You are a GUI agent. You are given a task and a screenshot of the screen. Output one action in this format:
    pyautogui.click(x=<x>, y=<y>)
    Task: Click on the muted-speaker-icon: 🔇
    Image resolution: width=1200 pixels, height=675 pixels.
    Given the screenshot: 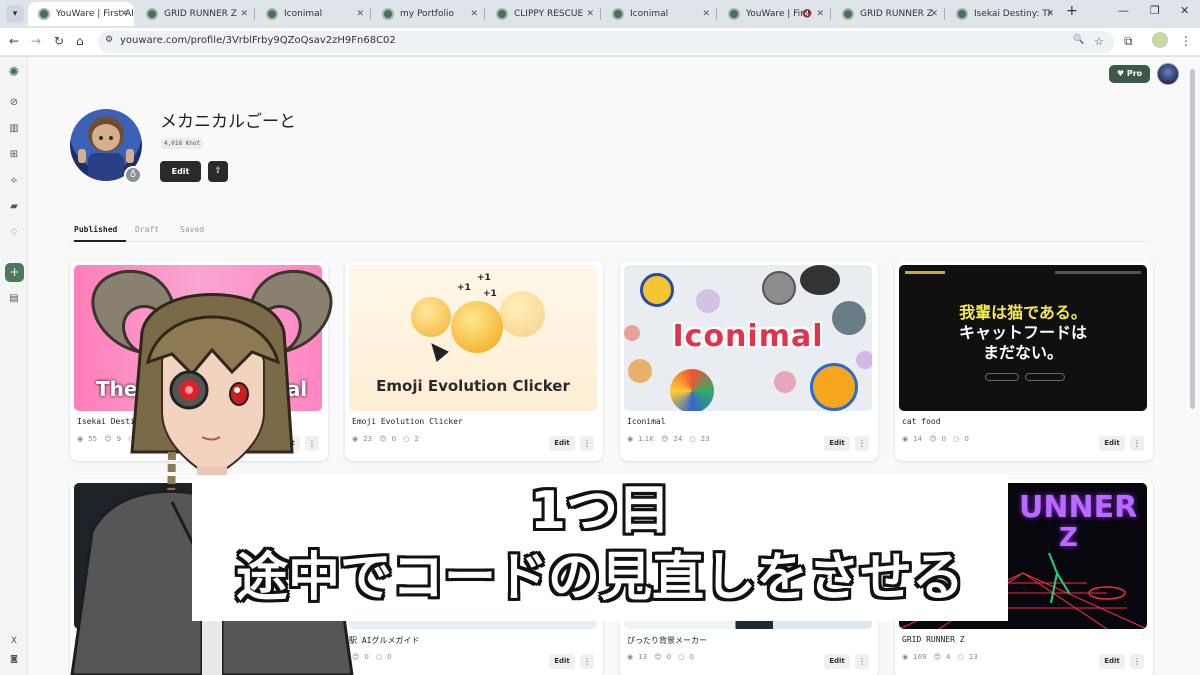 What is the action you would take?
    pyautogui.click(x=807, y=14)
    